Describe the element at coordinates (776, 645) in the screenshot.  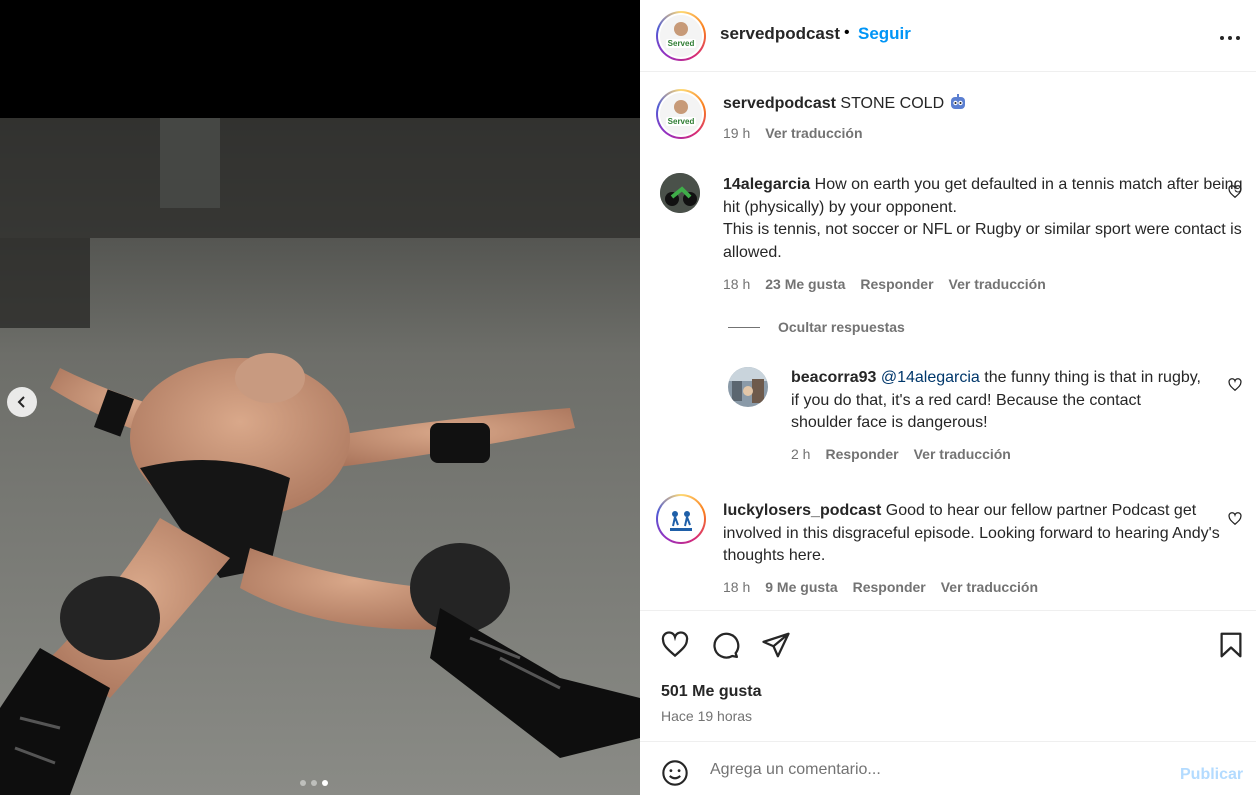
I see `paper-plane-icon` at that location.